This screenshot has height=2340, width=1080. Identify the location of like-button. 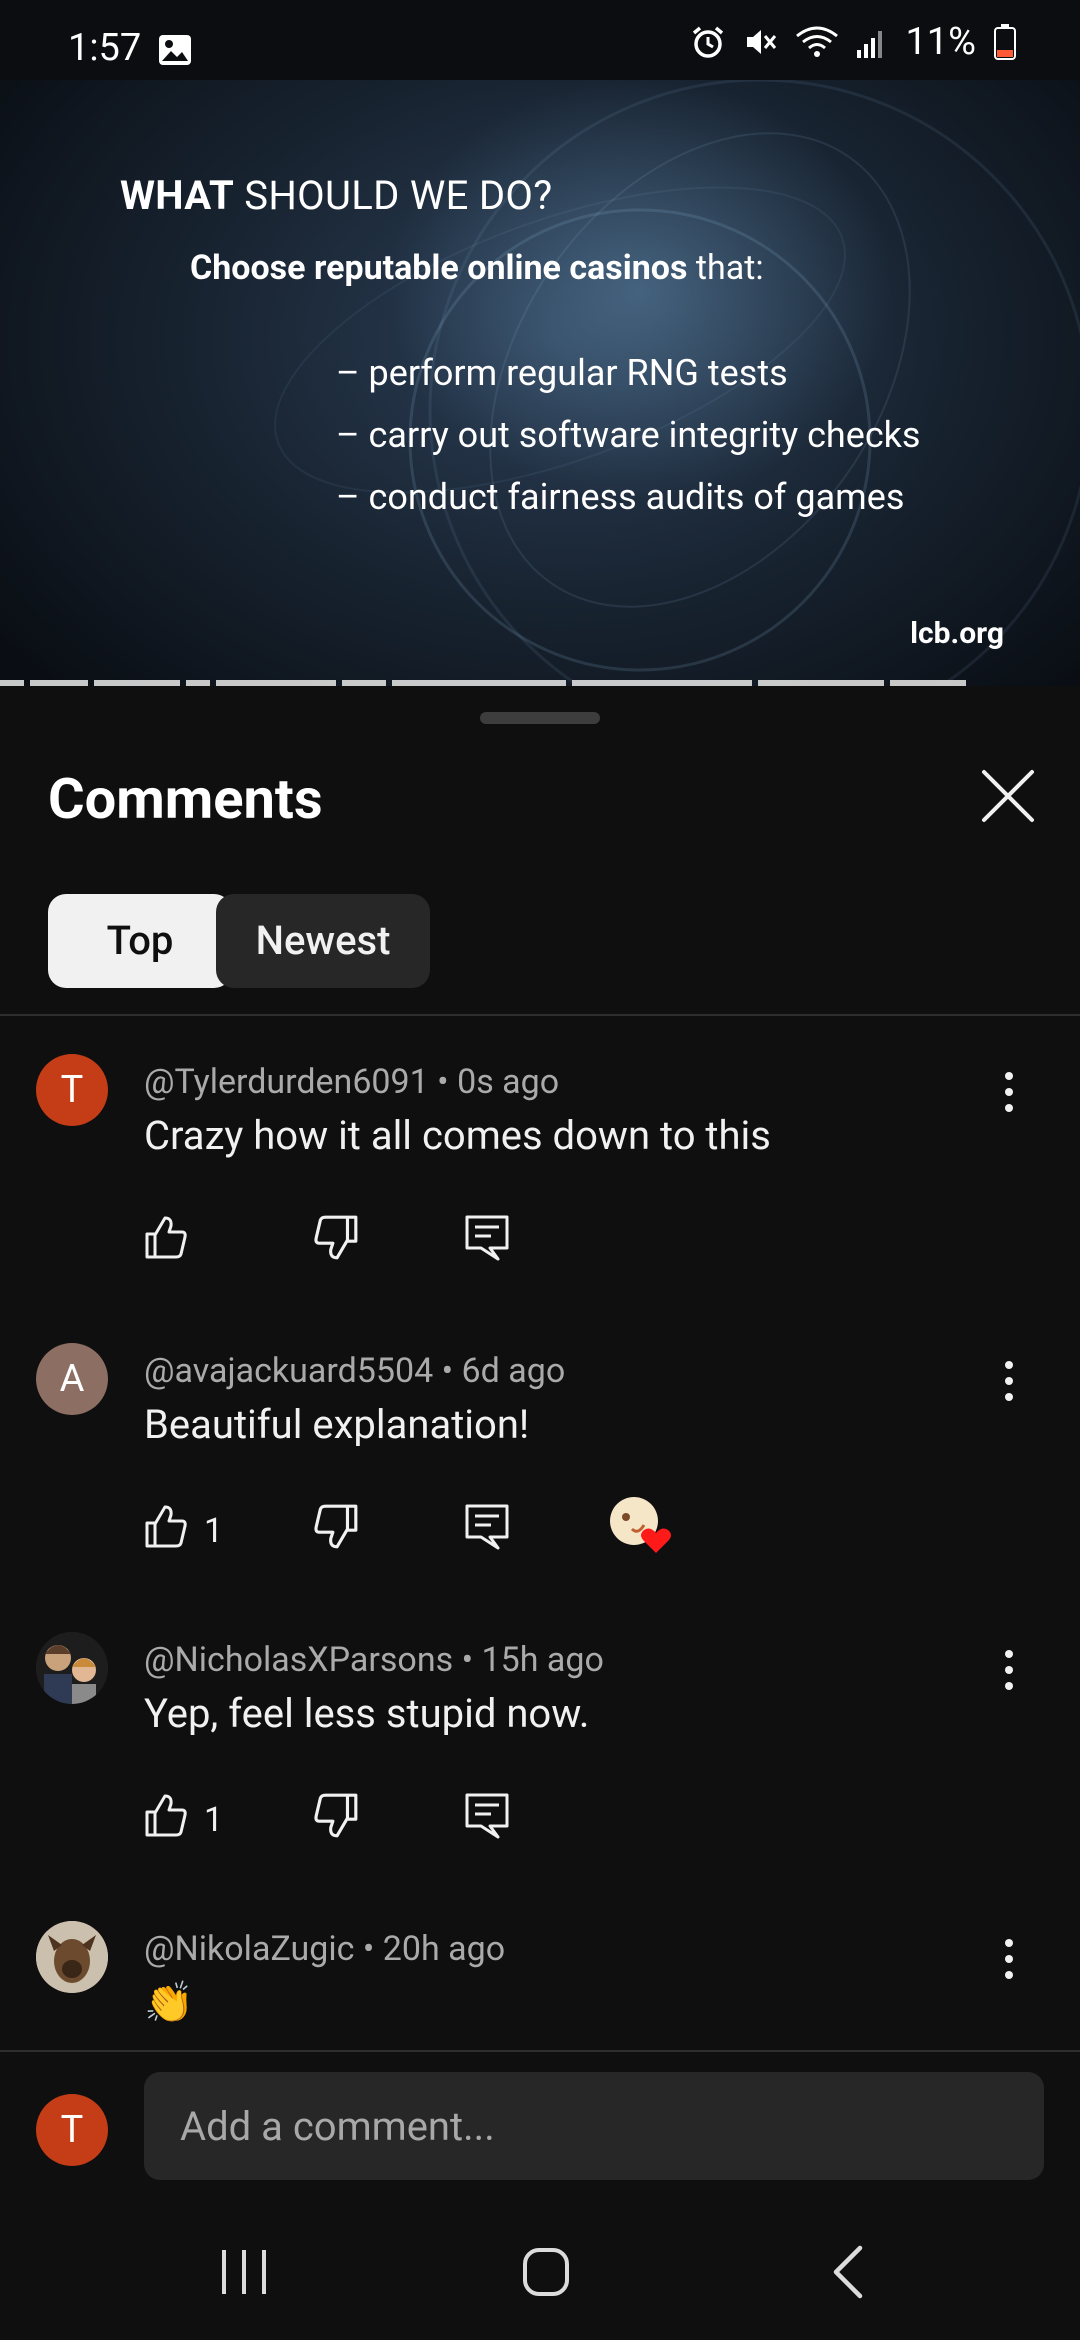
(204, 1242).